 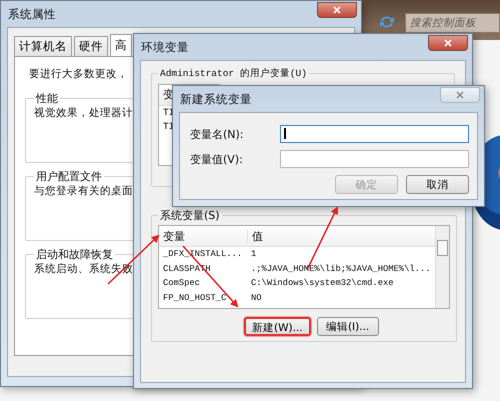 I want to click on intro-text: 要进行大多数更改，, so click(x=78, y=74).